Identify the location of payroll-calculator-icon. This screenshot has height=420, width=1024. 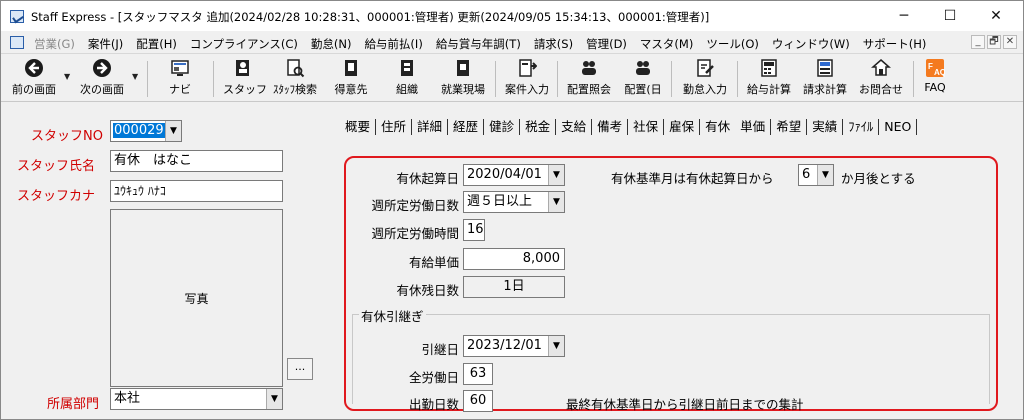
(769, 68).